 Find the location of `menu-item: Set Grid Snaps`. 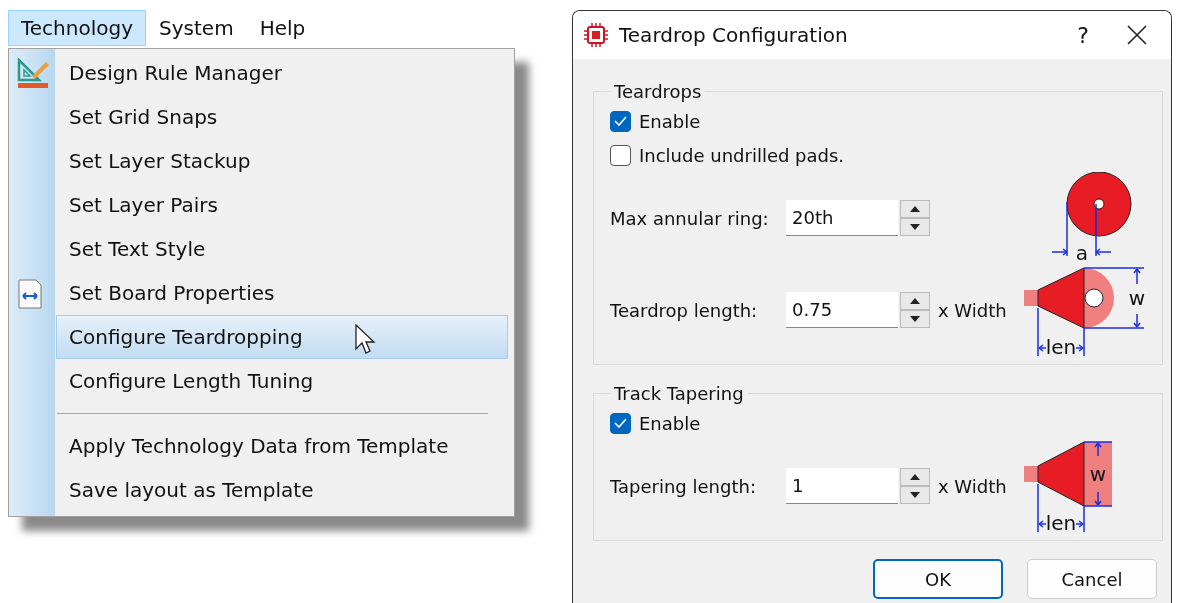

menu-item: Set Grid Snaps is located at coordinates (282, 117).